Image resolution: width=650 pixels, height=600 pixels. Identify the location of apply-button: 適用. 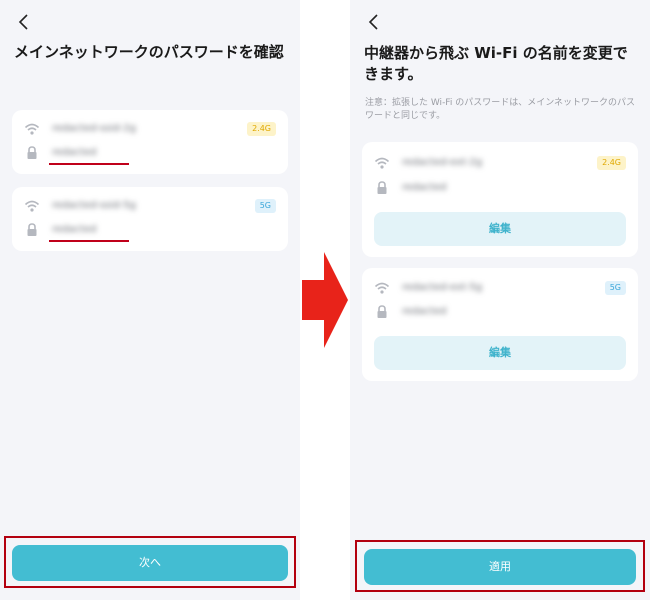
(500, 567).